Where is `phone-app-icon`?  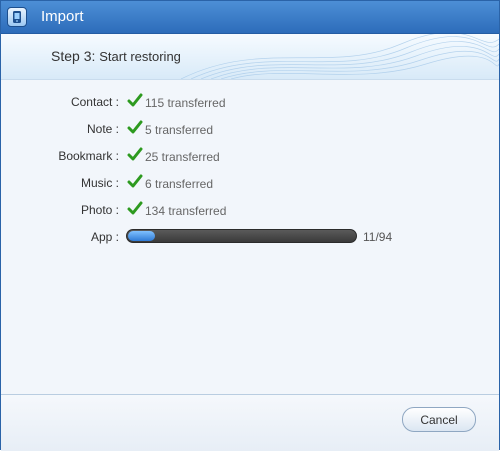 phone-app-icon is located at coordinates (17, 17).